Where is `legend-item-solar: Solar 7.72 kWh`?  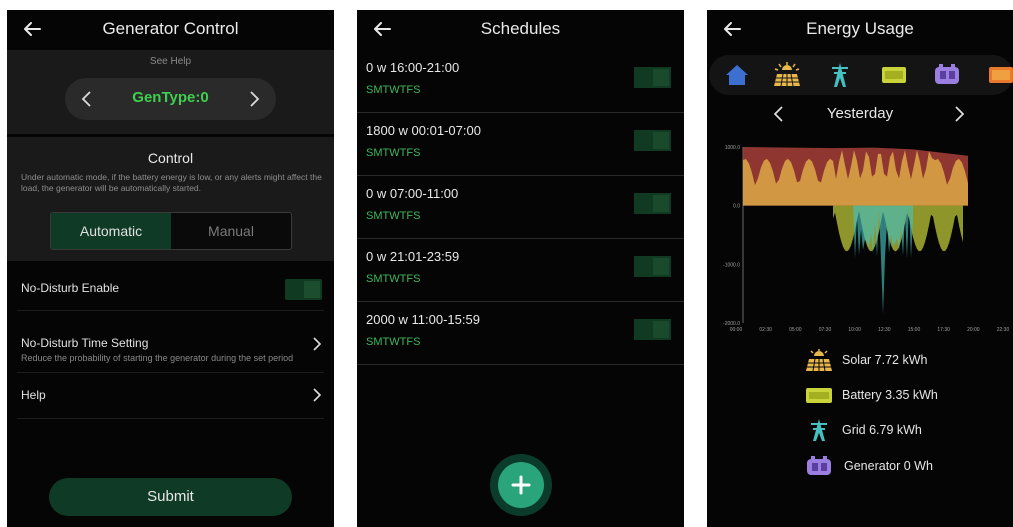 legend-item-solar: Solar 7.72 kWh is located at coordinates (909, 361).